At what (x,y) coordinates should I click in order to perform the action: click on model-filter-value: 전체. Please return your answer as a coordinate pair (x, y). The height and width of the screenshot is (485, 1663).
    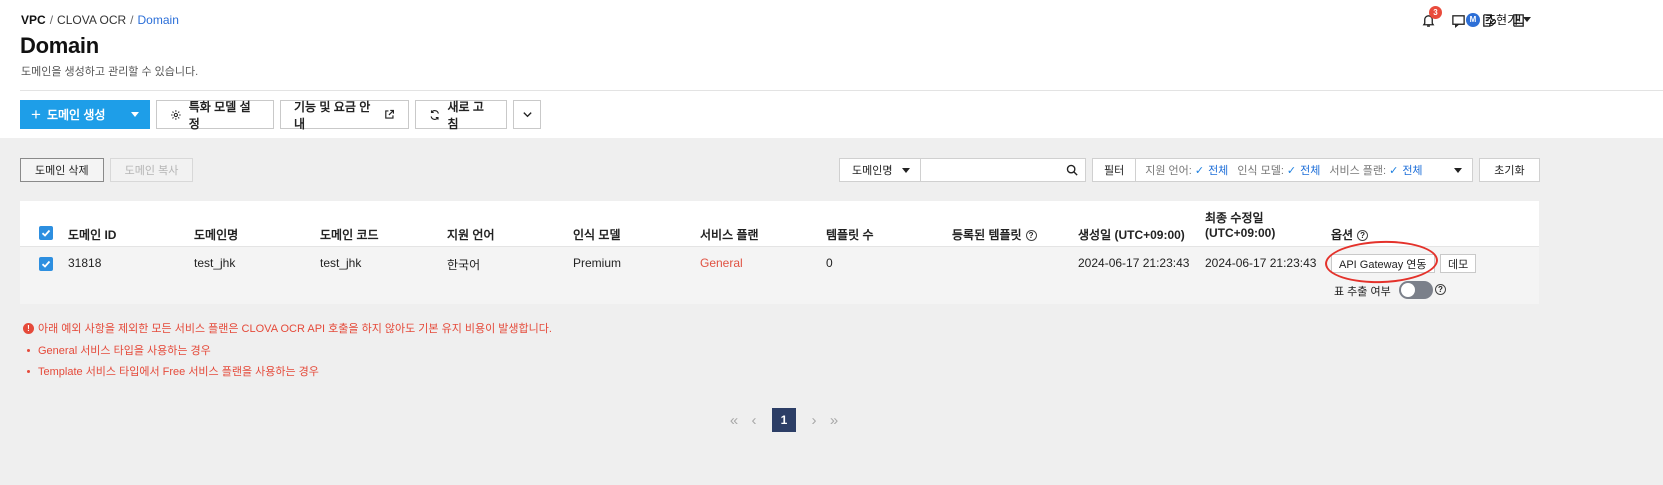
    Looking at the image, I should click on (1310, 171).